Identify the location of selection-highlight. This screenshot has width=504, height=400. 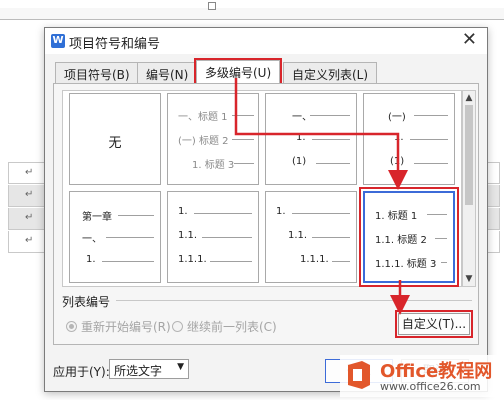
(409, 237).